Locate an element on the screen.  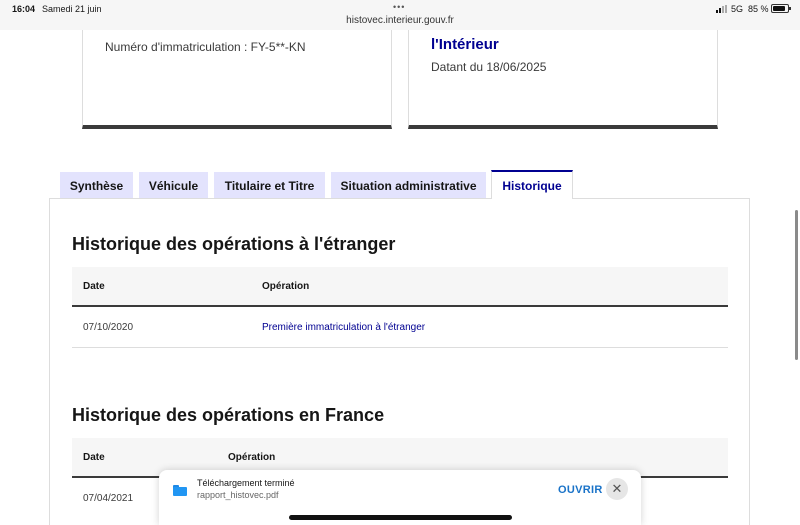
tab-vehicule: Véhicule is located at coordinates (173, 185).